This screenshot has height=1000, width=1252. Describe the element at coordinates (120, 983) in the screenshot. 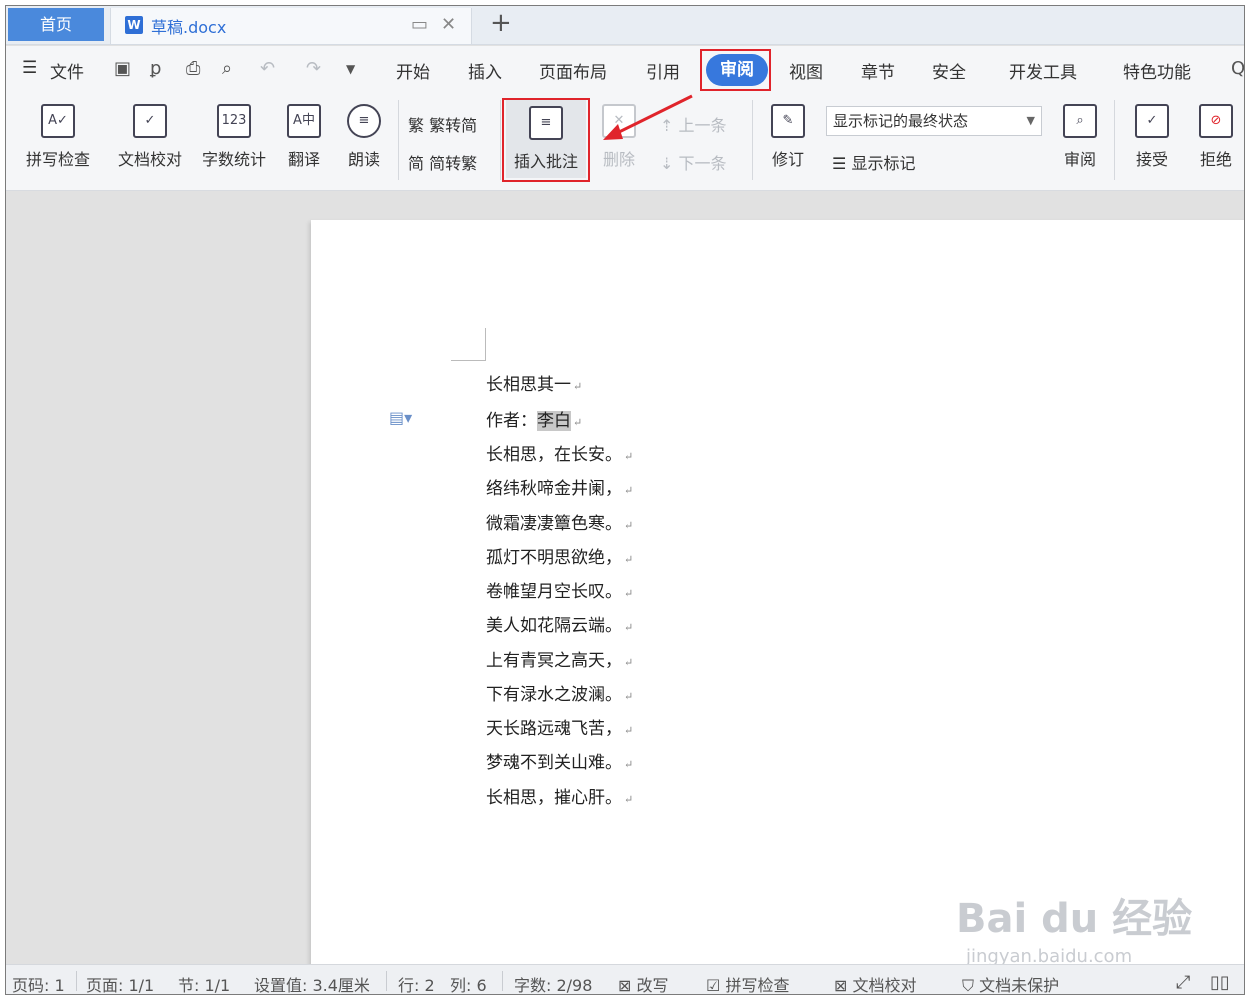

I see `status-page: 页面: 1/1` at that location.